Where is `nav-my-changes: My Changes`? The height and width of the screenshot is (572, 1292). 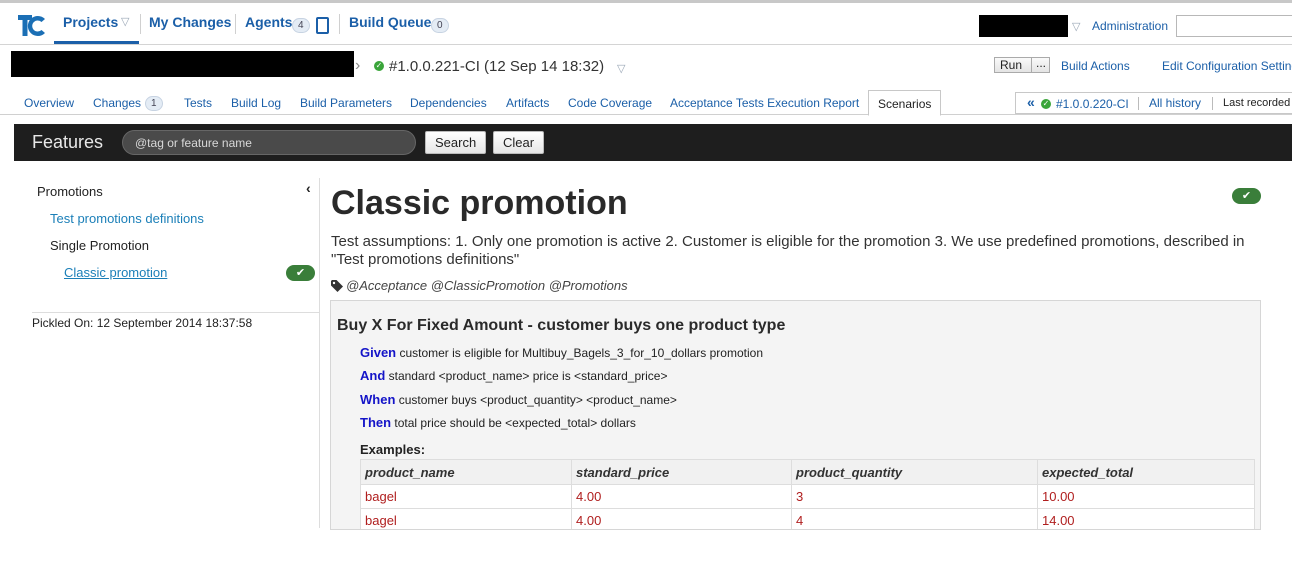
nav-my-changes: My Changes is located at coordinates (190, 22).